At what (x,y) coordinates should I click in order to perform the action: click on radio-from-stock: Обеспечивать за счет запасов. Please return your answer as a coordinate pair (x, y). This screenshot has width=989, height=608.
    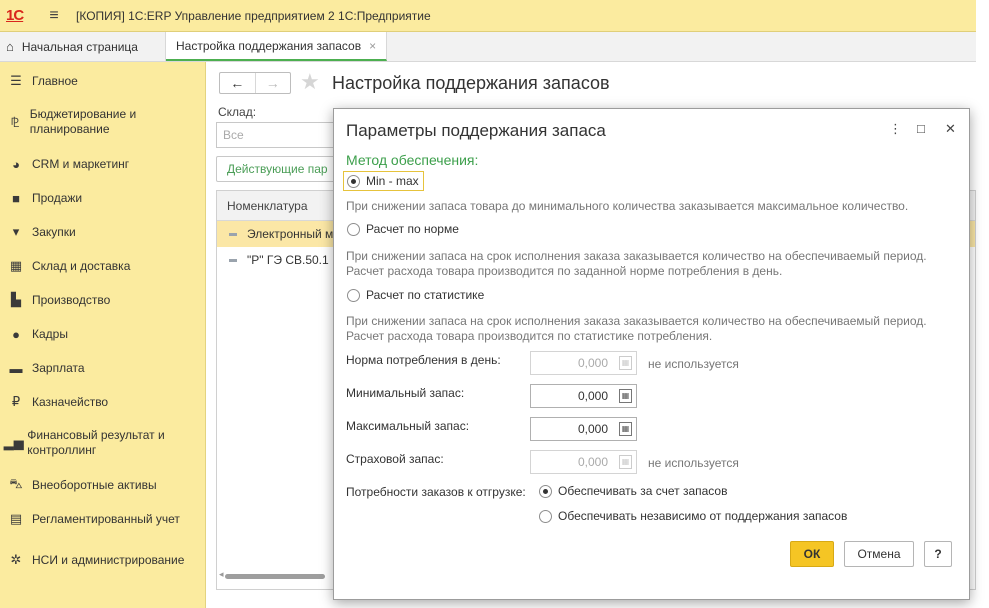
    Looking at the image, I should click on (633, 491).